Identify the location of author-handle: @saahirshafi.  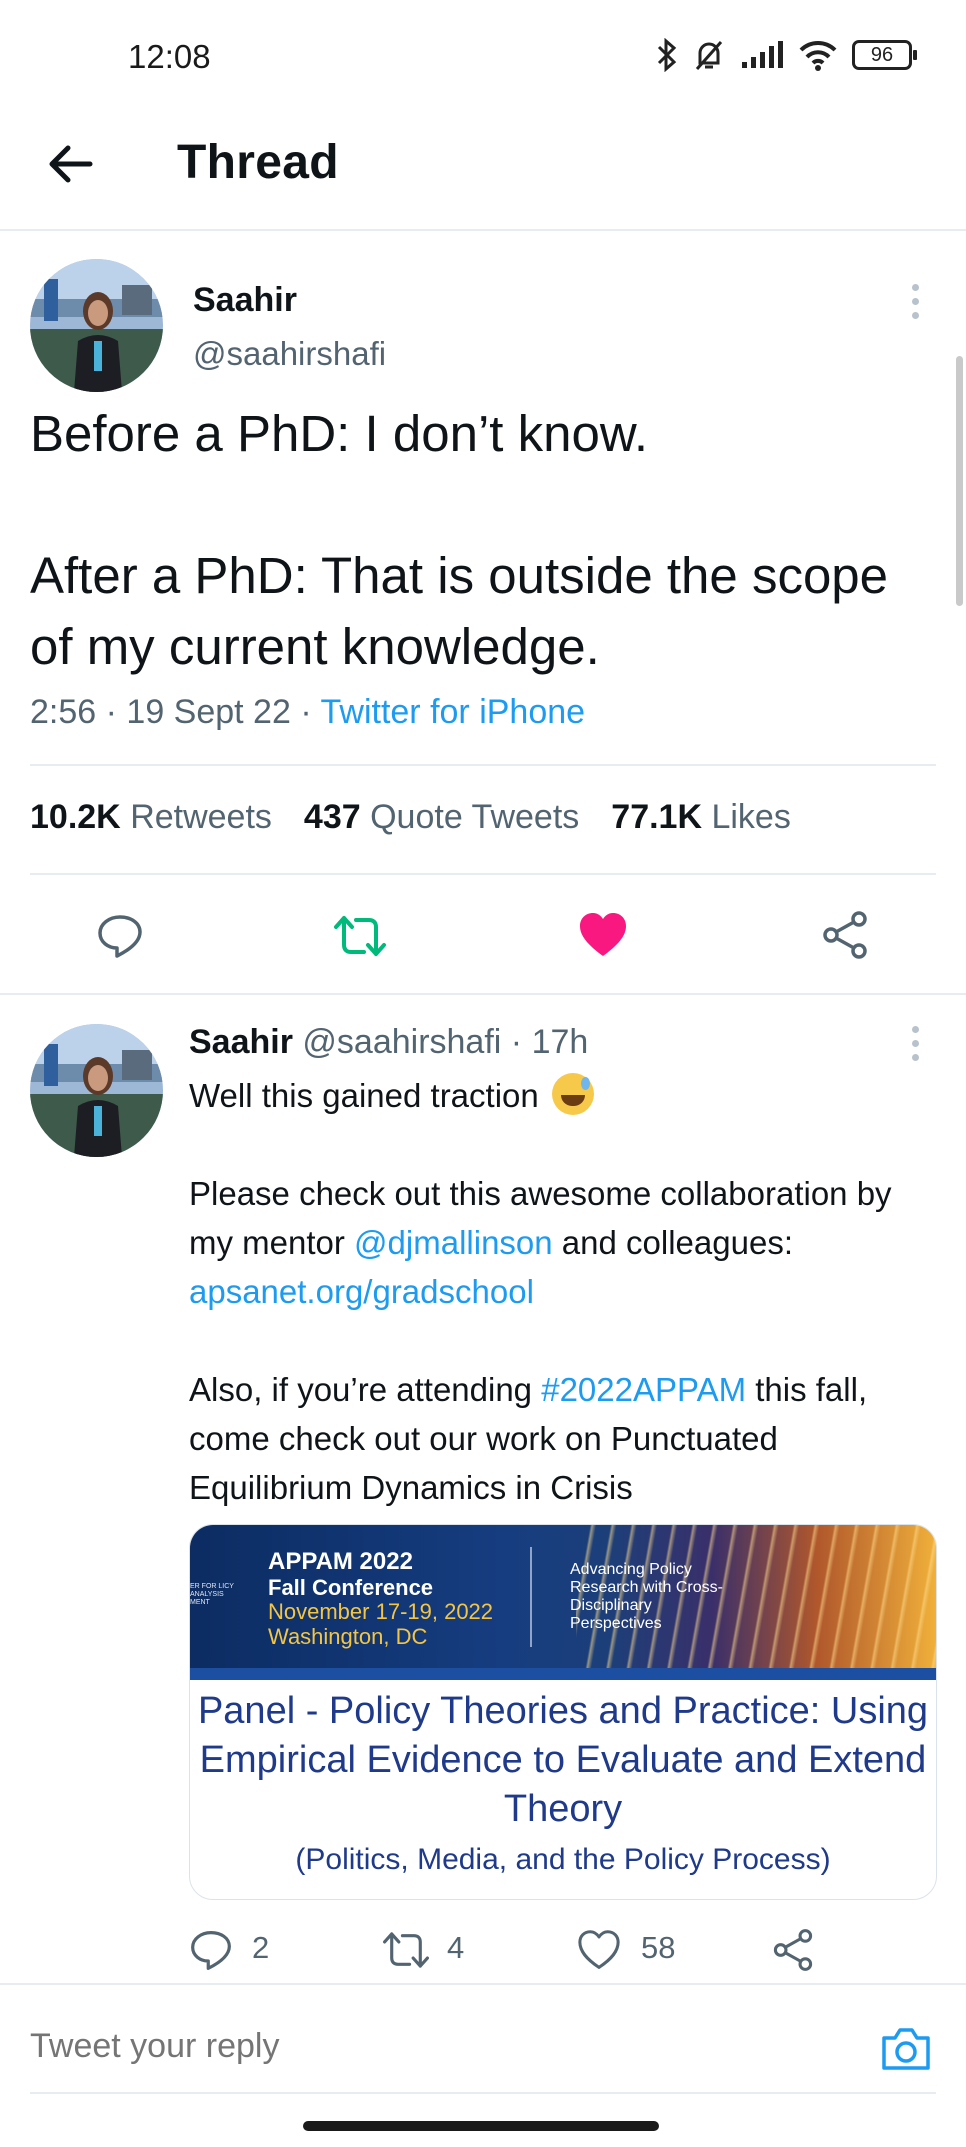
(289, 354).